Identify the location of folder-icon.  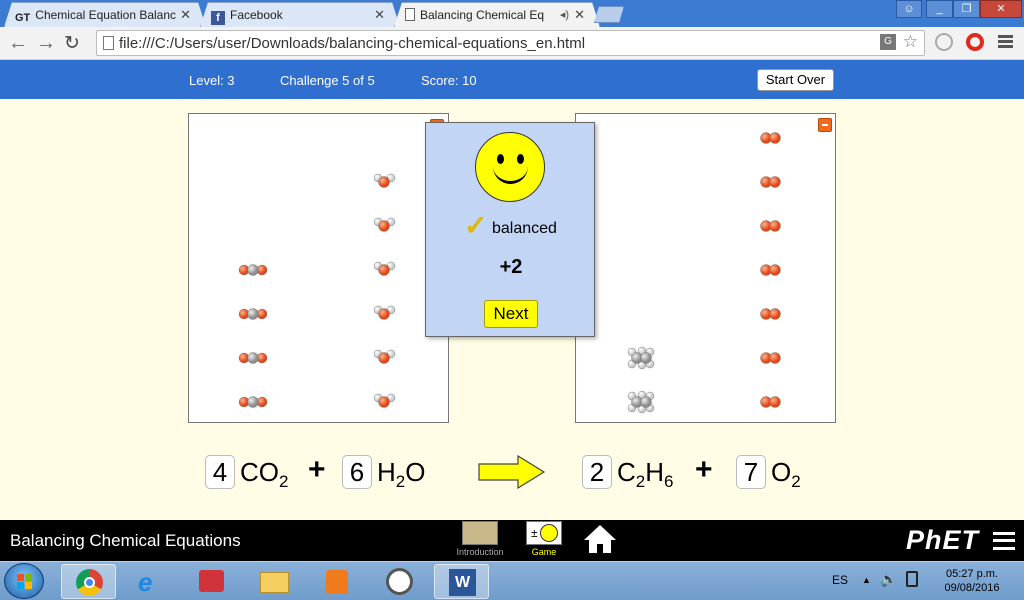
(274, 582).